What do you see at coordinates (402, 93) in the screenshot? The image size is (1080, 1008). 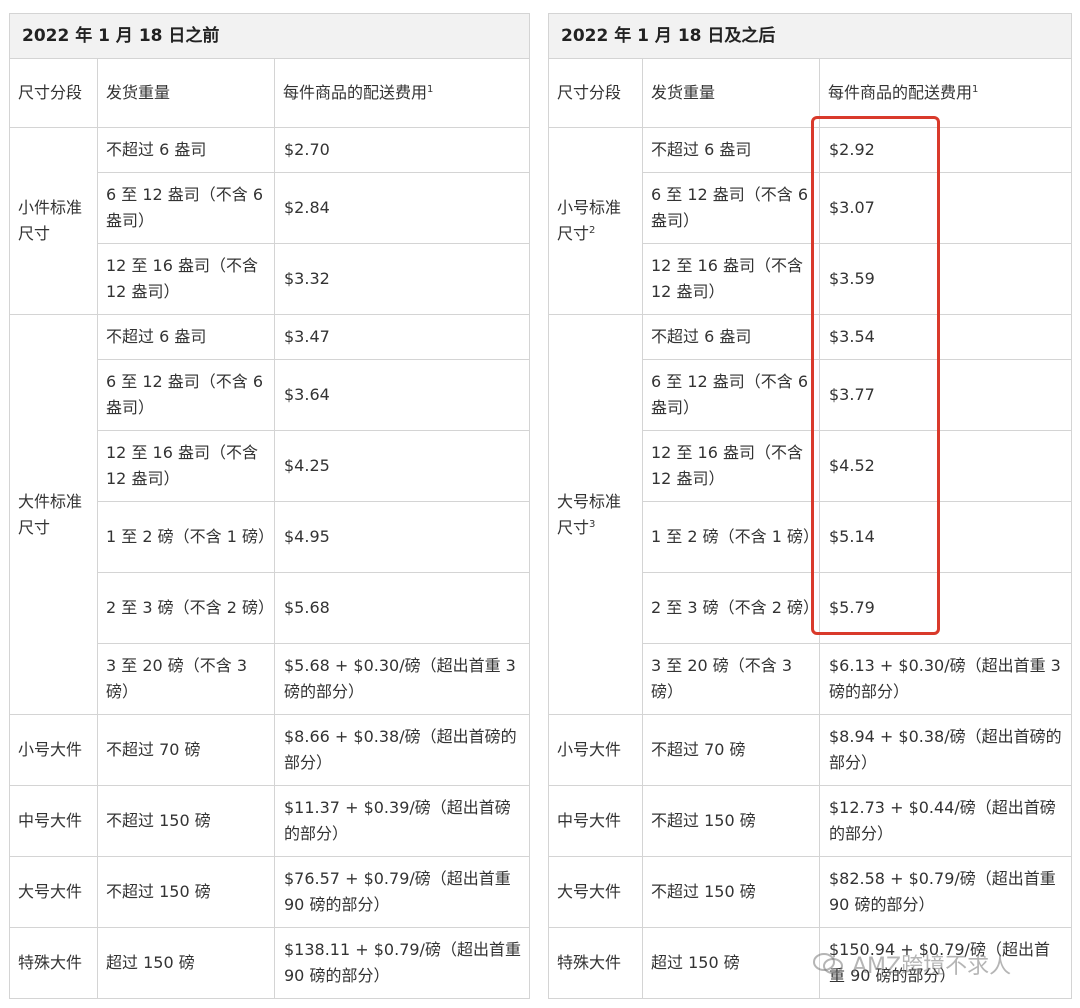 I see `header-fee: 每件商品的配送费用1` at bounding box center [402, 93].